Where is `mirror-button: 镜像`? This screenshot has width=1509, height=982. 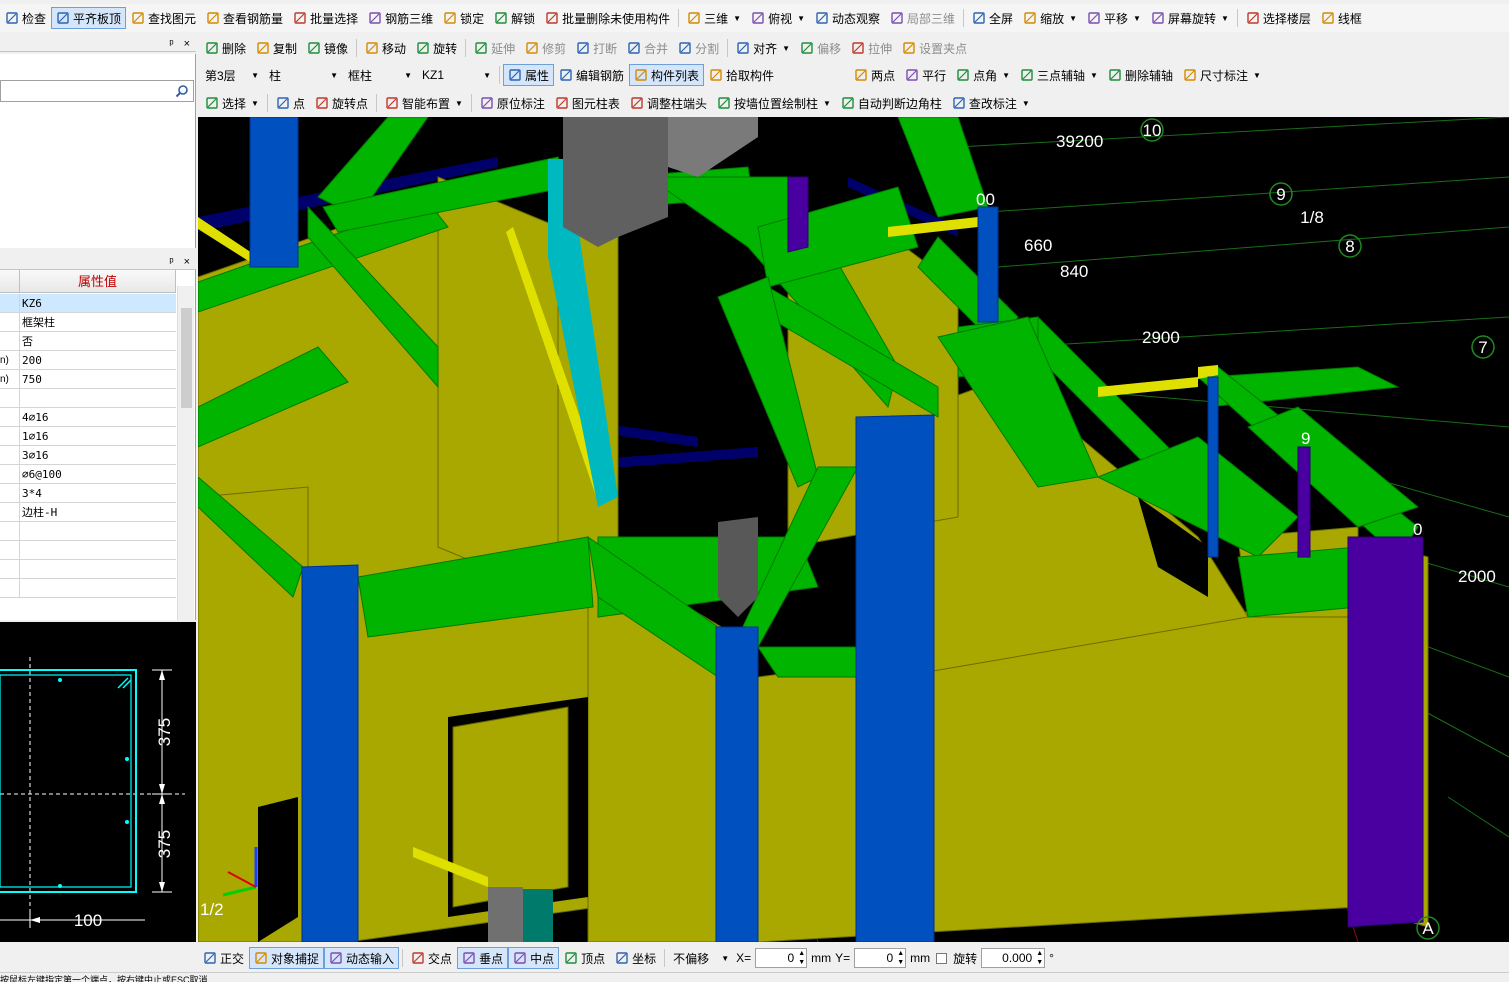
mirror-button: 镜像 is located at coordinates (327, 48).